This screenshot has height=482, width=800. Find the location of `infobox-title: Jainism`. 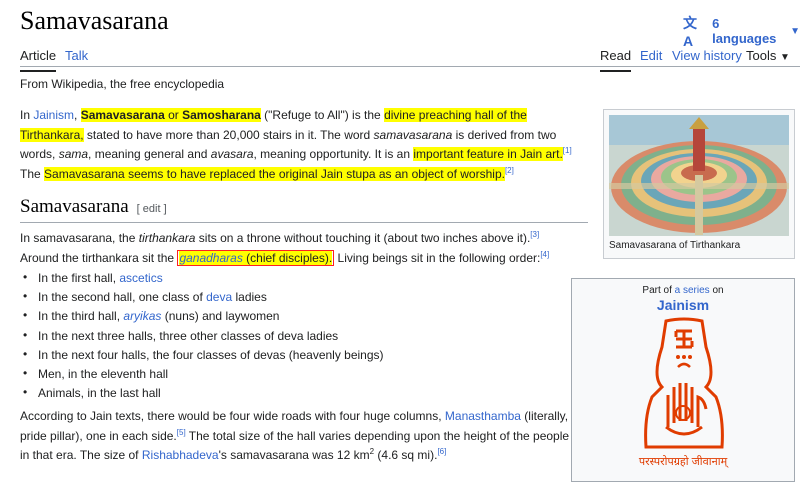

infobox-title: Jainism is located at coordinates (683, 305).